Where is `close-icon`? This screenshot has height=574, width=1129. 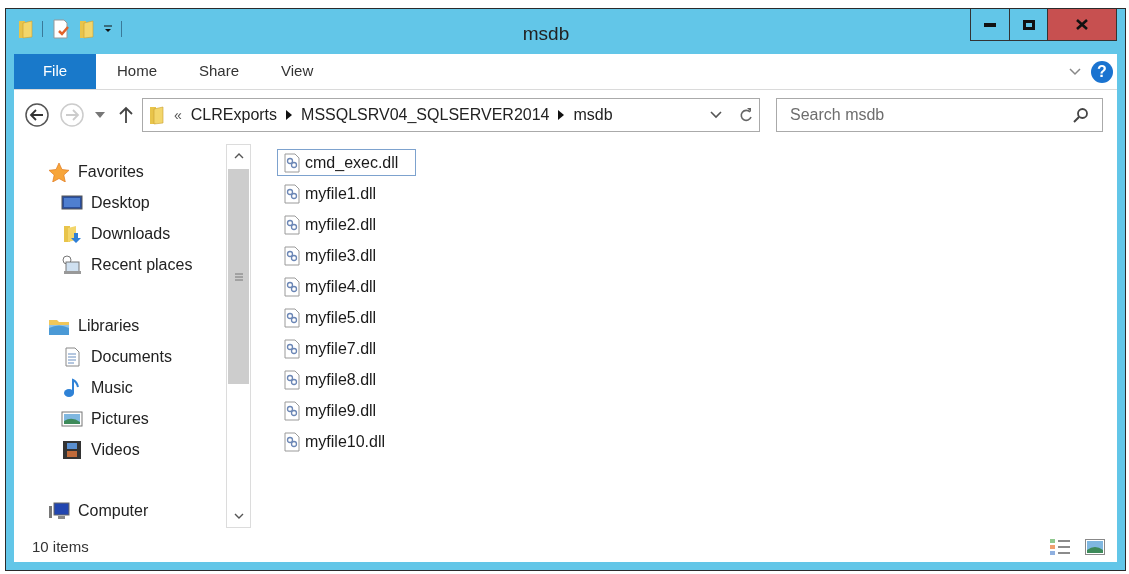
close-icon is located at coordinates (1082, 24).